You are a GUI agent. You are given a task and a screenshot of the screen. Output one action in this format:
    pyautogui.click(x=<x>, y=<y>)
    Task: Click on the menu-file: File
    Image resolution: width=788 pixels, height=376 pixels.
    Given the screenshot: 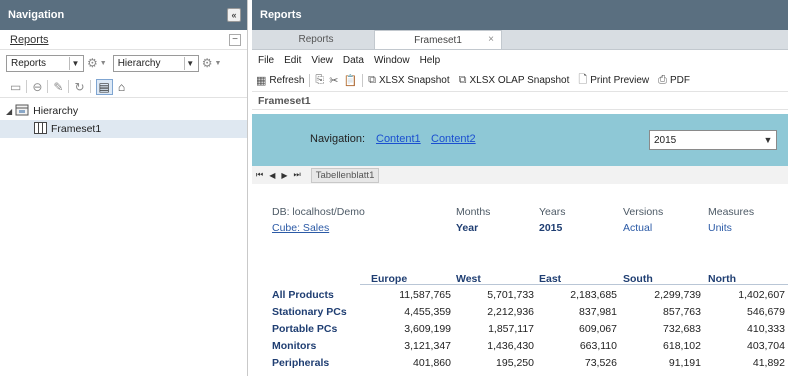 What is the action you would take?
    pyautogui.click(x=266, y=60)
    